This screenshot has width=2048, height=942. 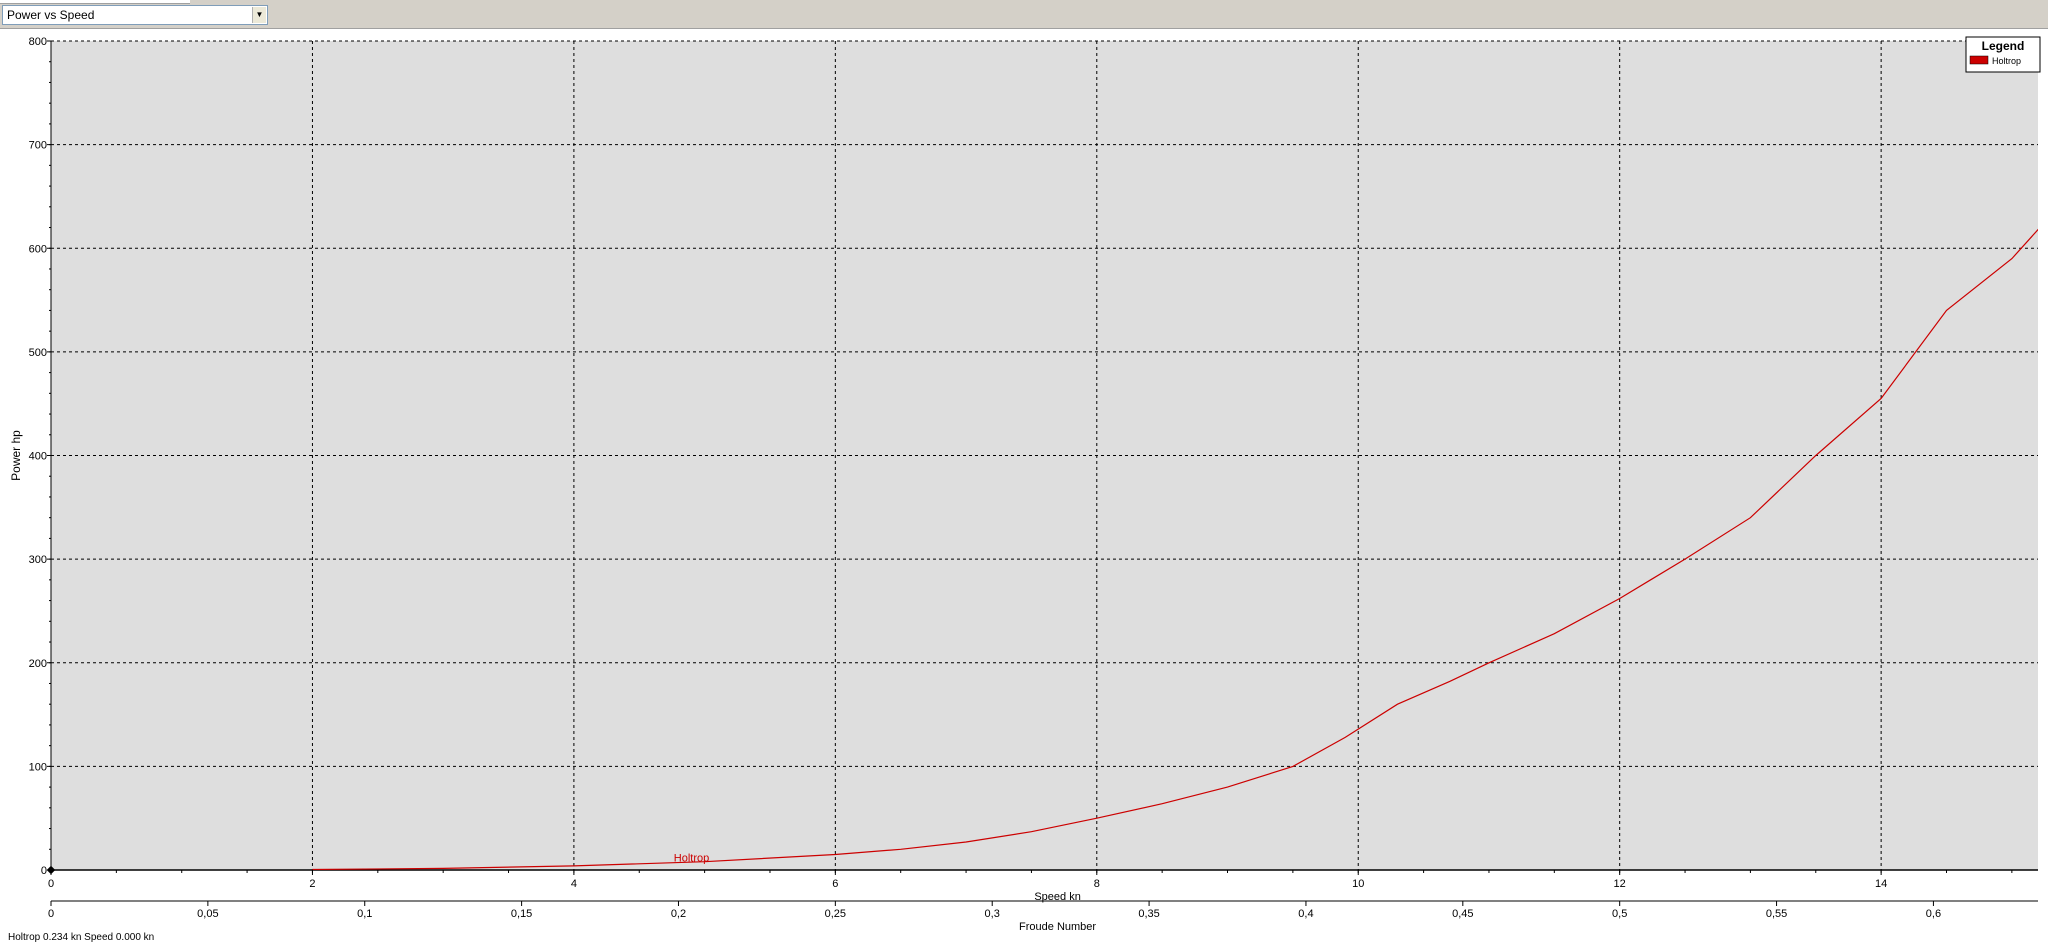 What do you see at coordinates (259, 15) in the screenshot?
I see `chevron-down-icon: ▼` at bounding box center [259, 15].